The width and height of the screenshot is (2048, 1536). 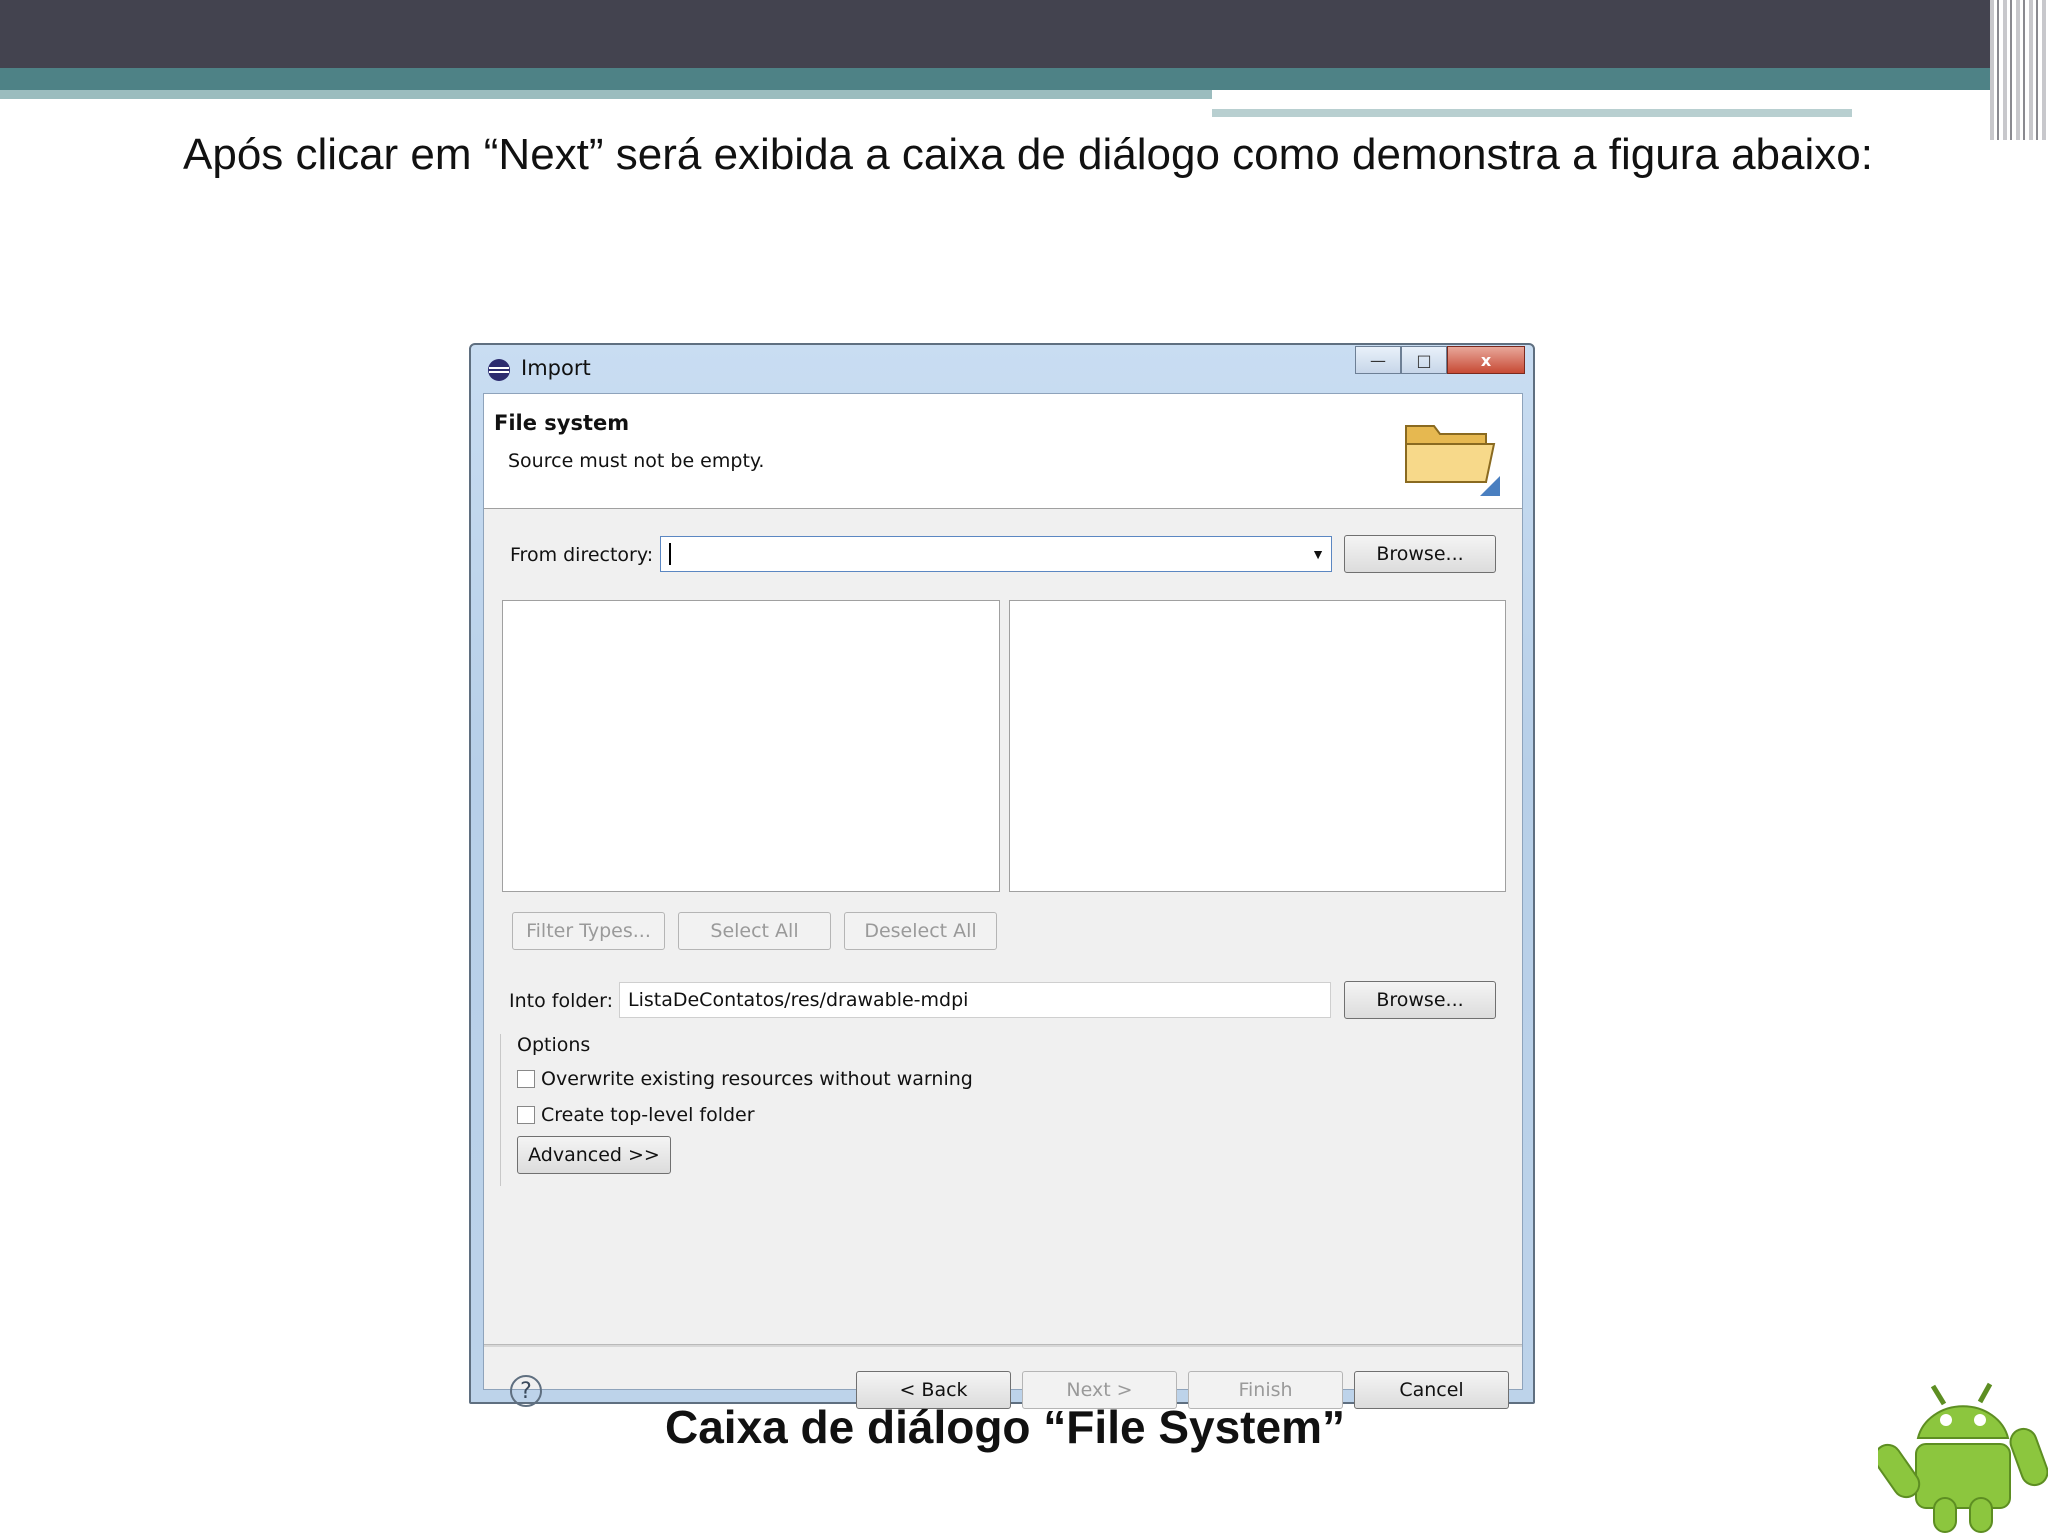 What do you see at coordinates (1024, 79) in the screenshot?
I see `slide-header-accent` at bounding box center [1024, 79].